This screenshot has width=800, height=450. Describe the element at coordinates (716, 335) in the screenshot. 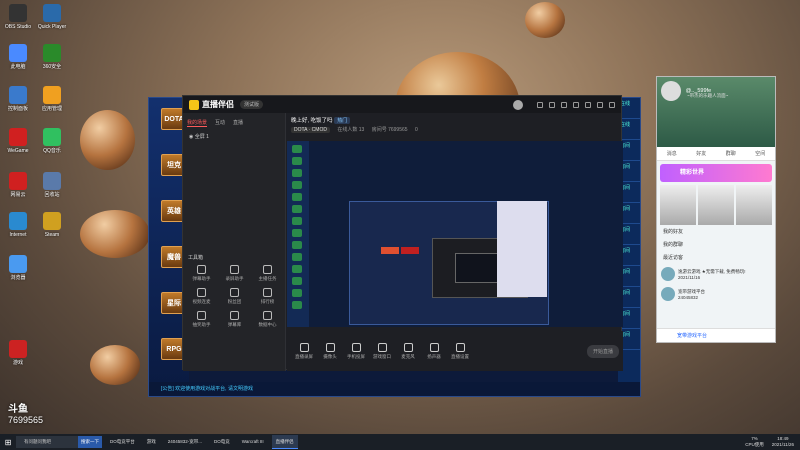

I see `chat-footer: 宽带游戏平台` at that location.